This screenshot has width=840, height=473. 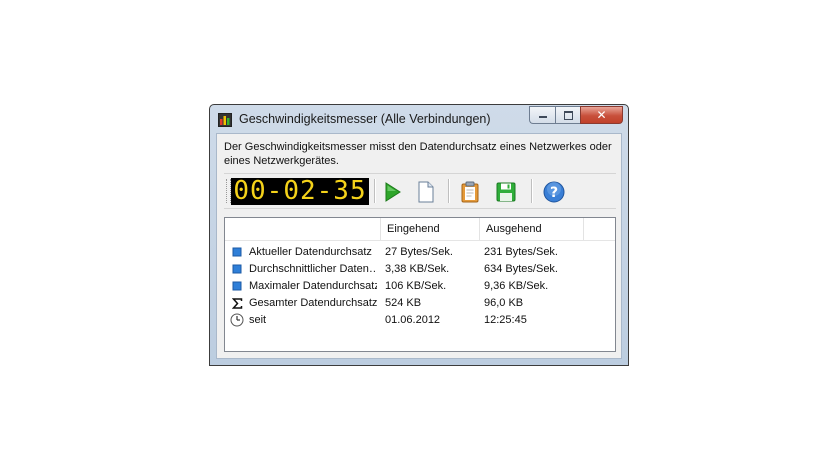 What do you see at coordinates (521, 252) in the screenshot?
I see `row-outgoing: 231 Bytes/Sek.` at bounding box center [521, 252].